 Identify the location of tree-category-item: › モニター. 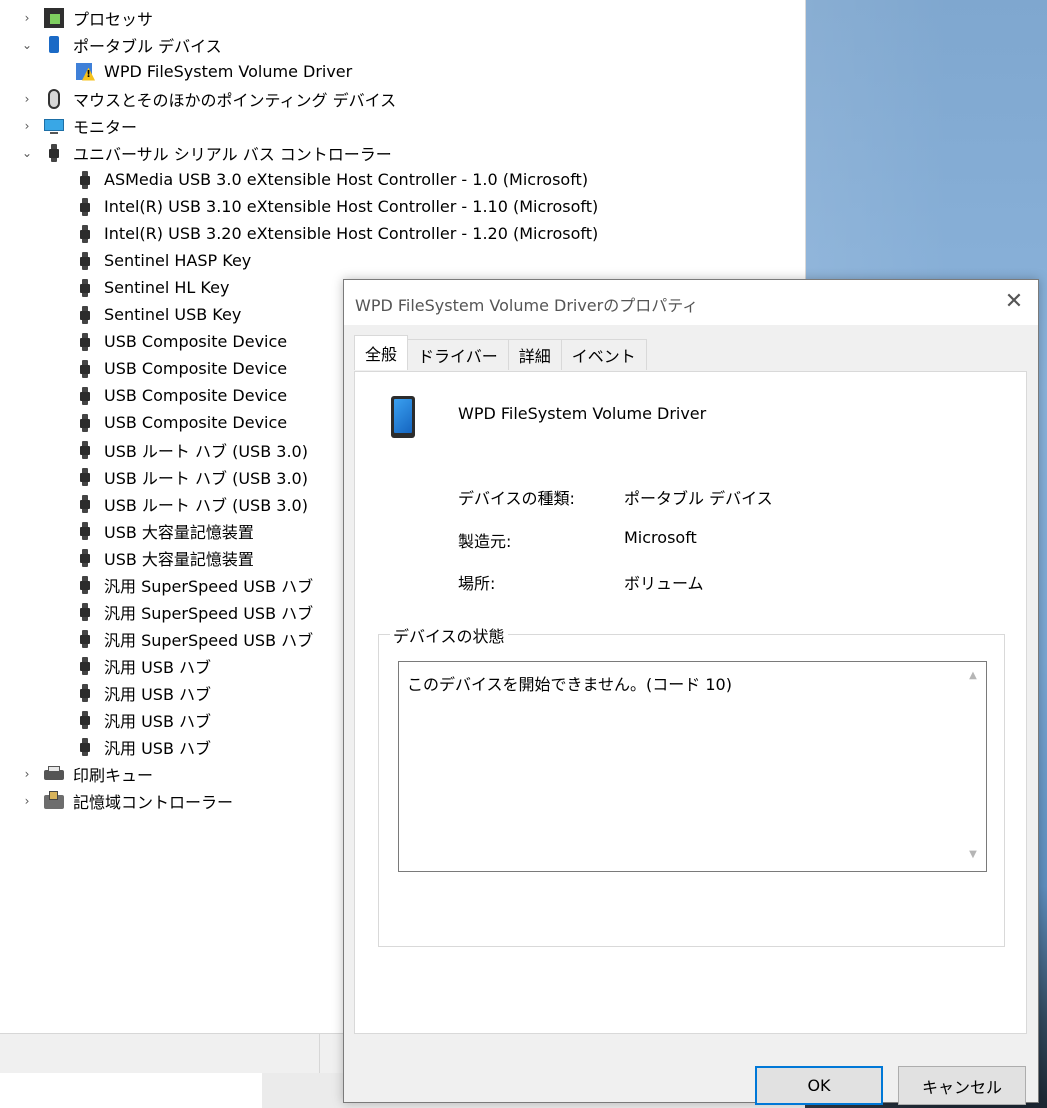
(78, 125).